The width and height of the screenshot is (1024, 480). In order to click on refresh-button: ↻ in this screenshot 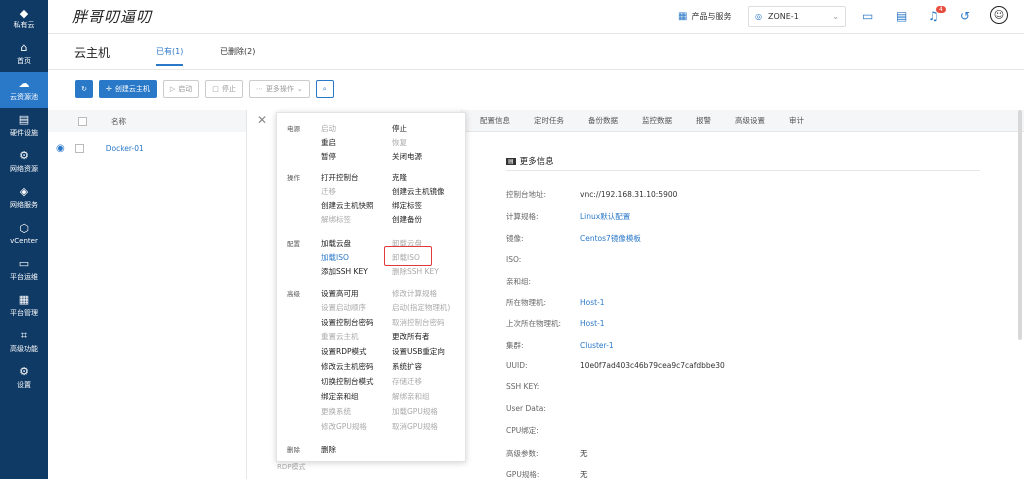, I will do `click(84, 89)`.